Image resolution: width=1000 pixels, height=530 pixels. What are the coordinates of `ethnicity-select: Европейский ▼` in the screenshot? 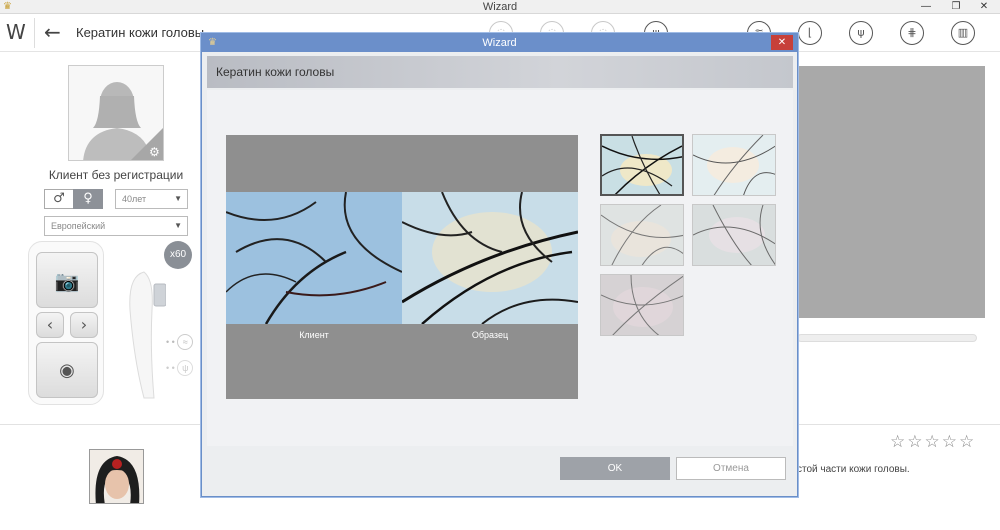 It's located at (116, 226).